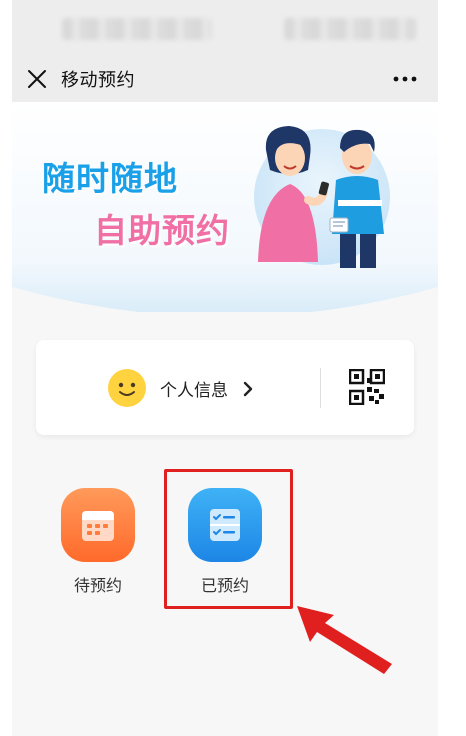  Describe the element at coordinates (127, 388) in the screenshot. I see `smiley-icon` at that location.